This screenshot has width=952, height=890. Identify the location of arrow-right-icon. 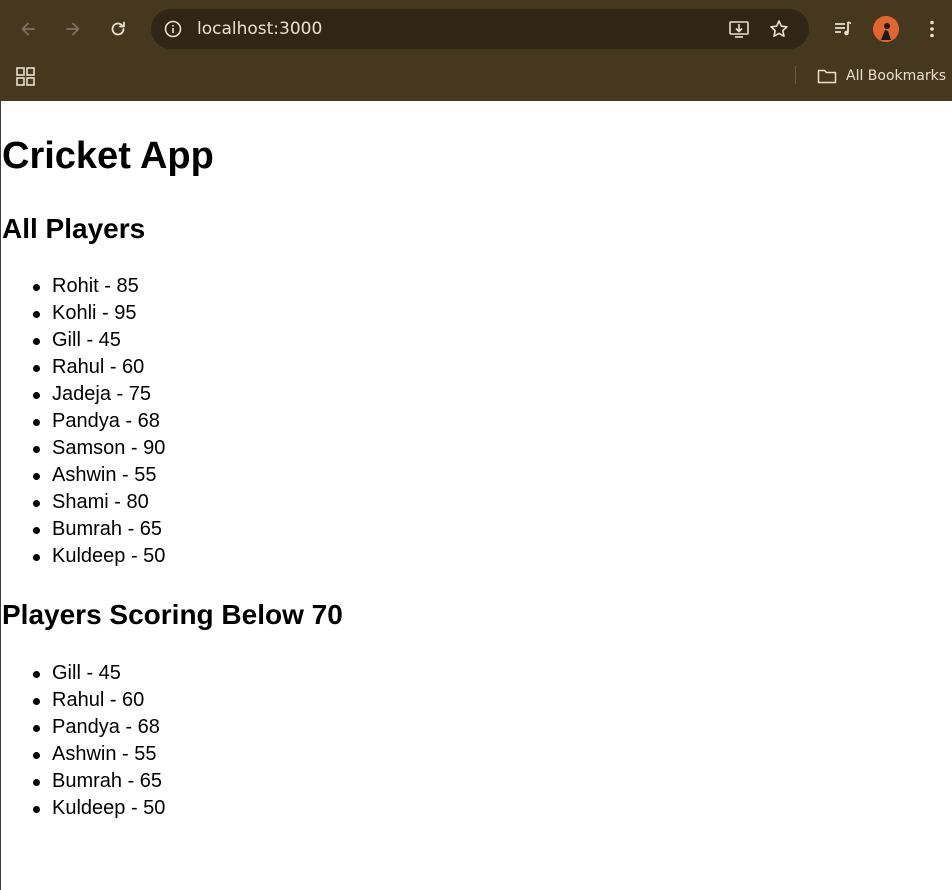
(73, 29).